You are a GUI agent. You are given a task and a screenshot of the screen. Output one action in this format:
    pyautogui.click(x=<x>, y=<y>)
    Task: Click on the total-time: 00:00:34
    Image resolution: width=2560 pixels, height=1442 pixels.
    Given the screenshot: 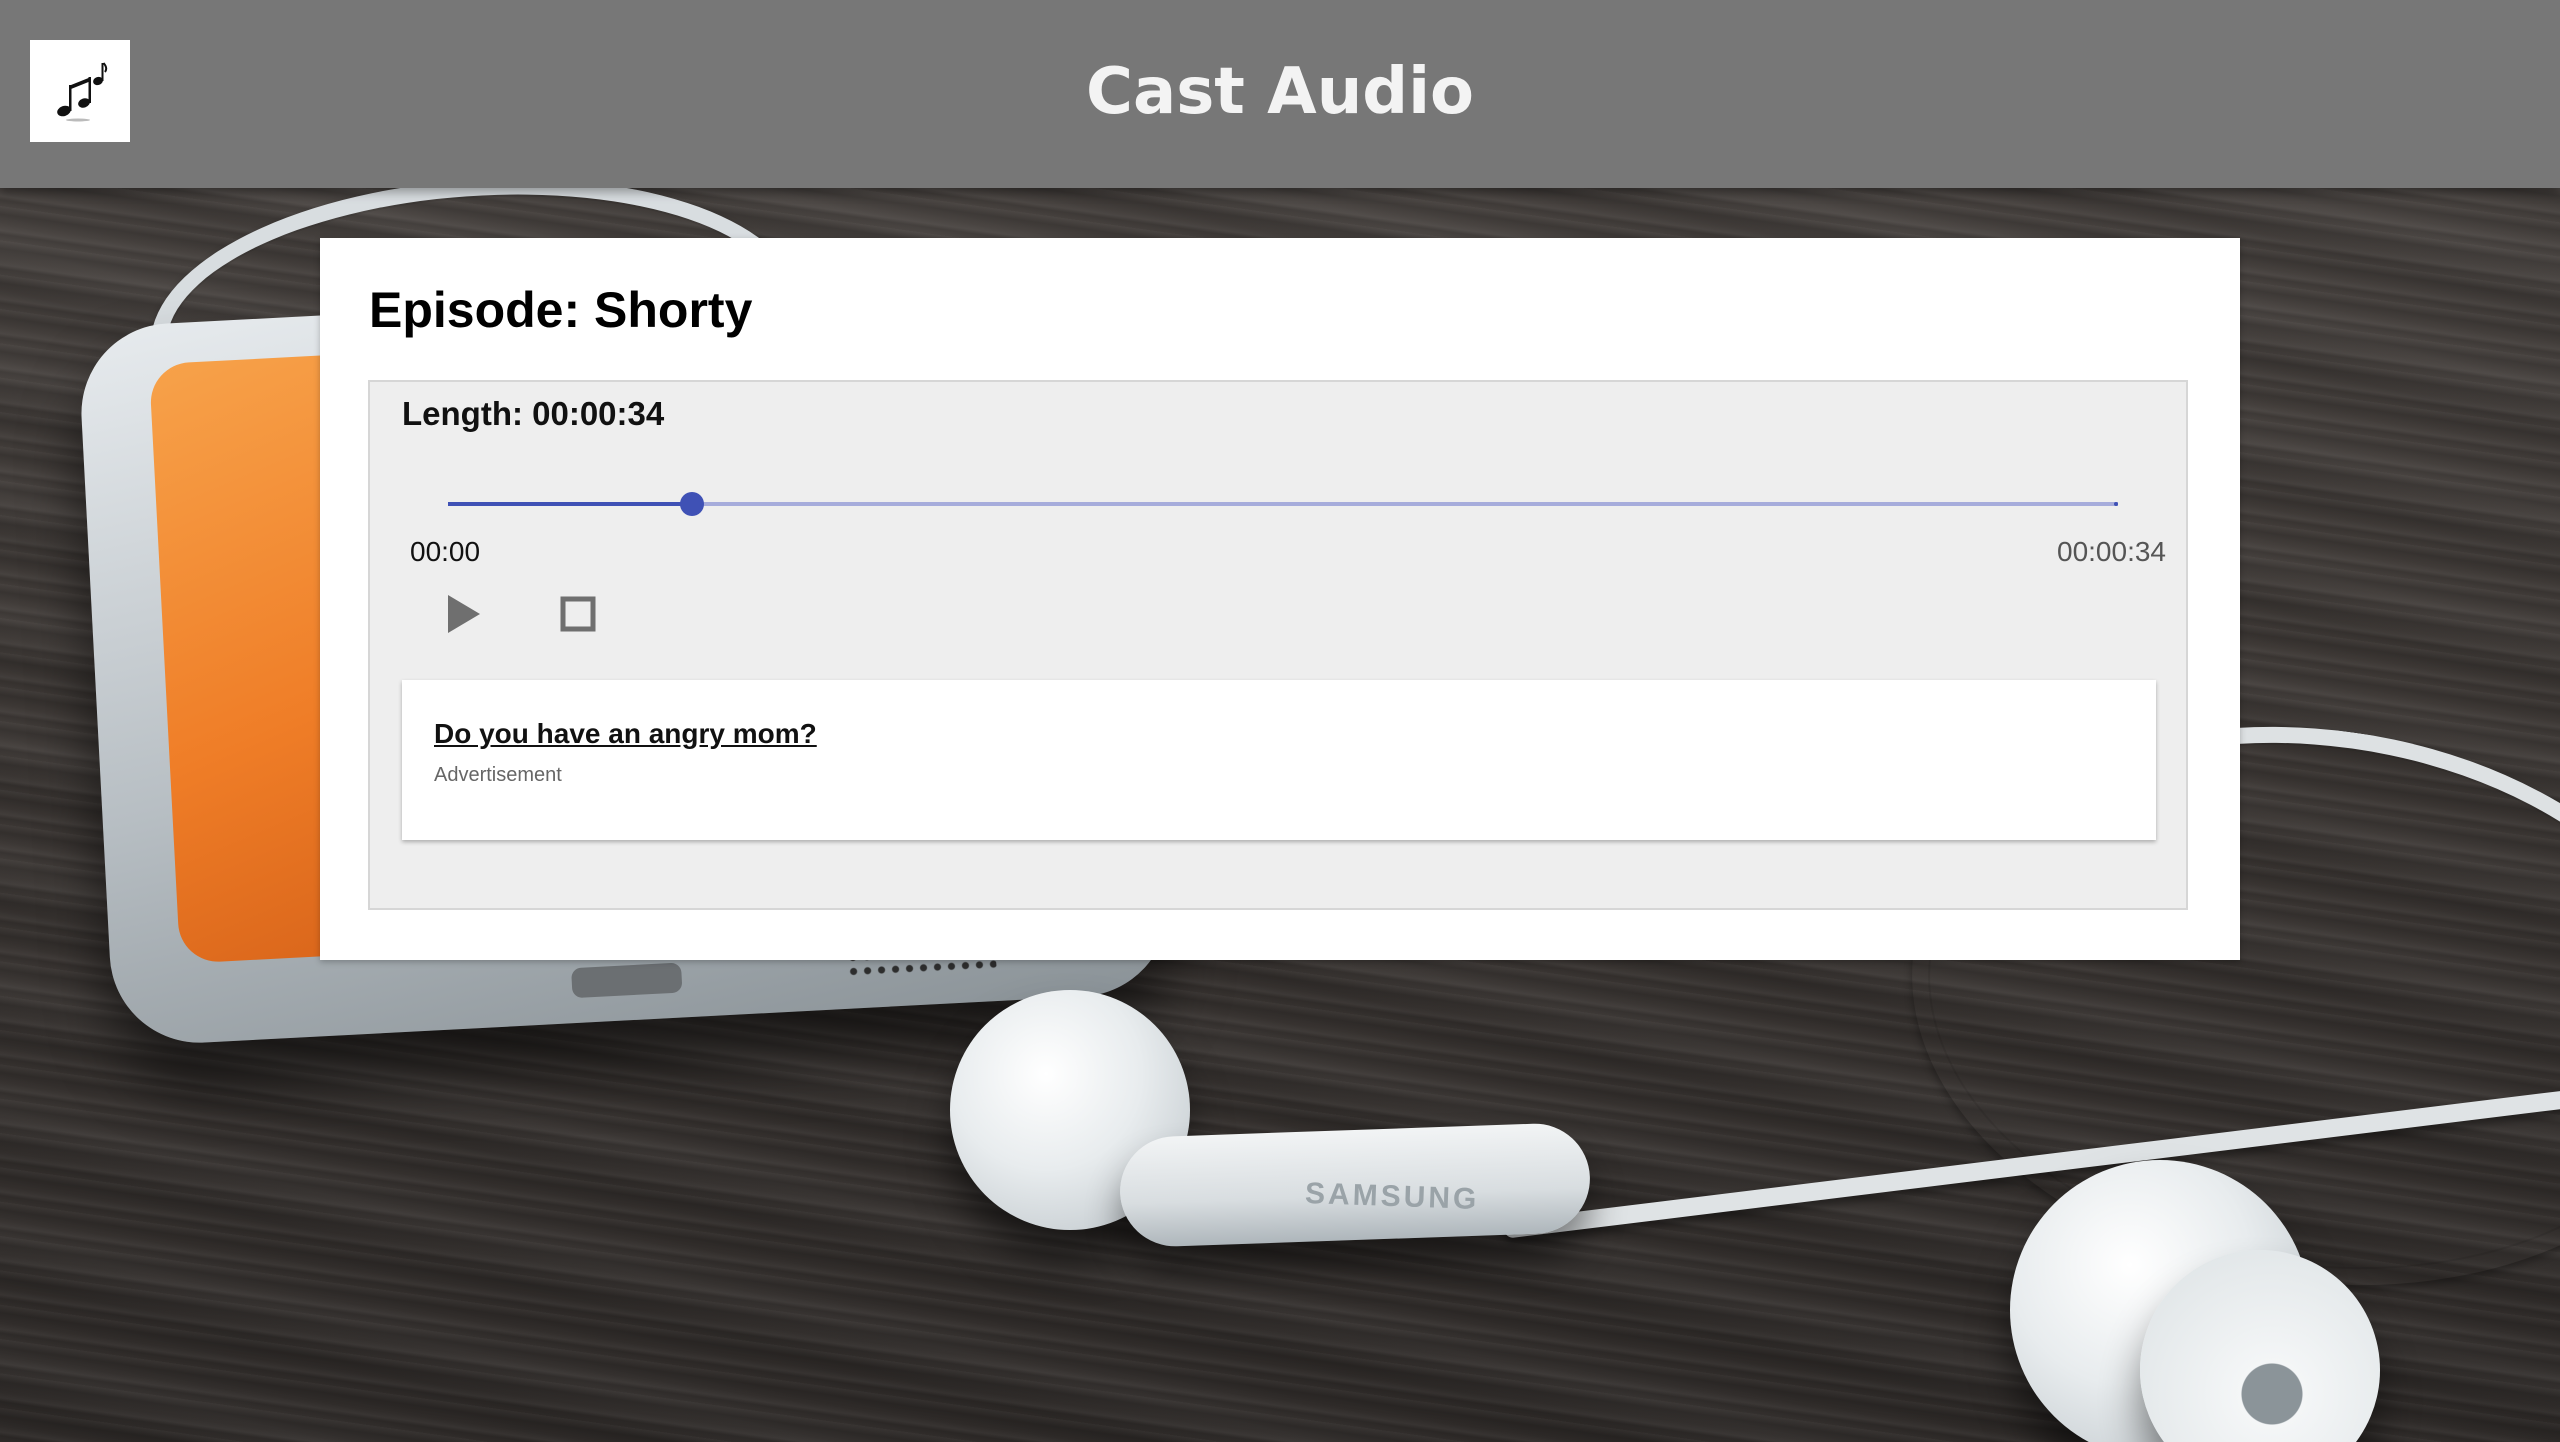 What is the action you would take?
    pyautogui.click(x=2111, y=551)
    